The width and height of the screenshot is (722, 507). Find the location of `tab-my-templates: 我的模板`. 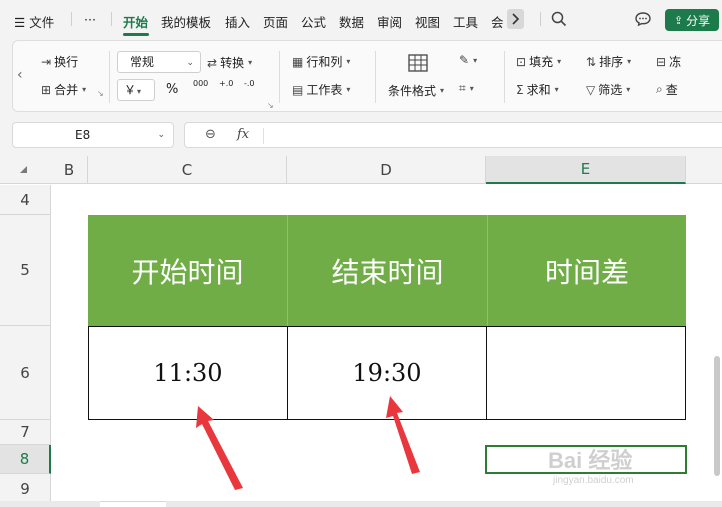

tab-my-templates: 我的模板 is located at coordinates (186, 21).